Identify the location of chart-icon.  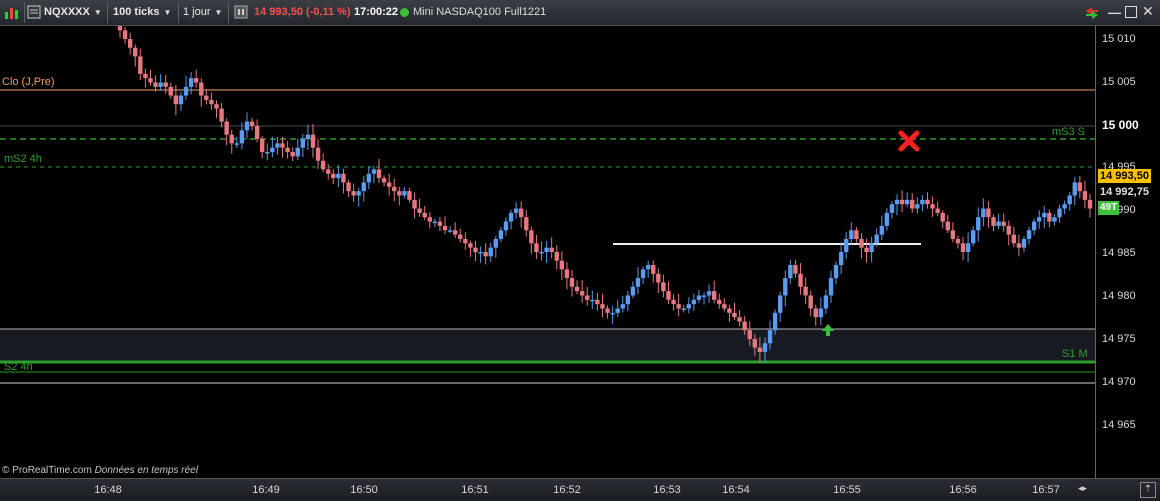
(12, 13).